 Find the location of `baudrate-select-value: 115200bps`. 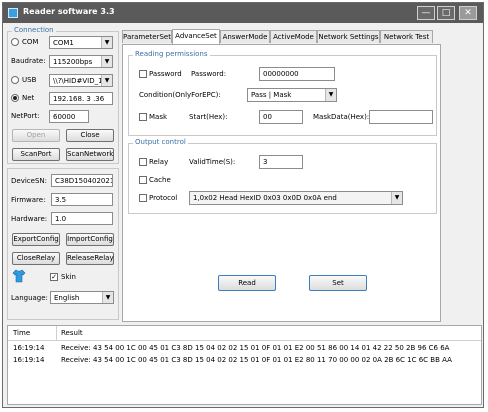

baudrate-select-value: 115200bps is located at coordinates (73, 62).